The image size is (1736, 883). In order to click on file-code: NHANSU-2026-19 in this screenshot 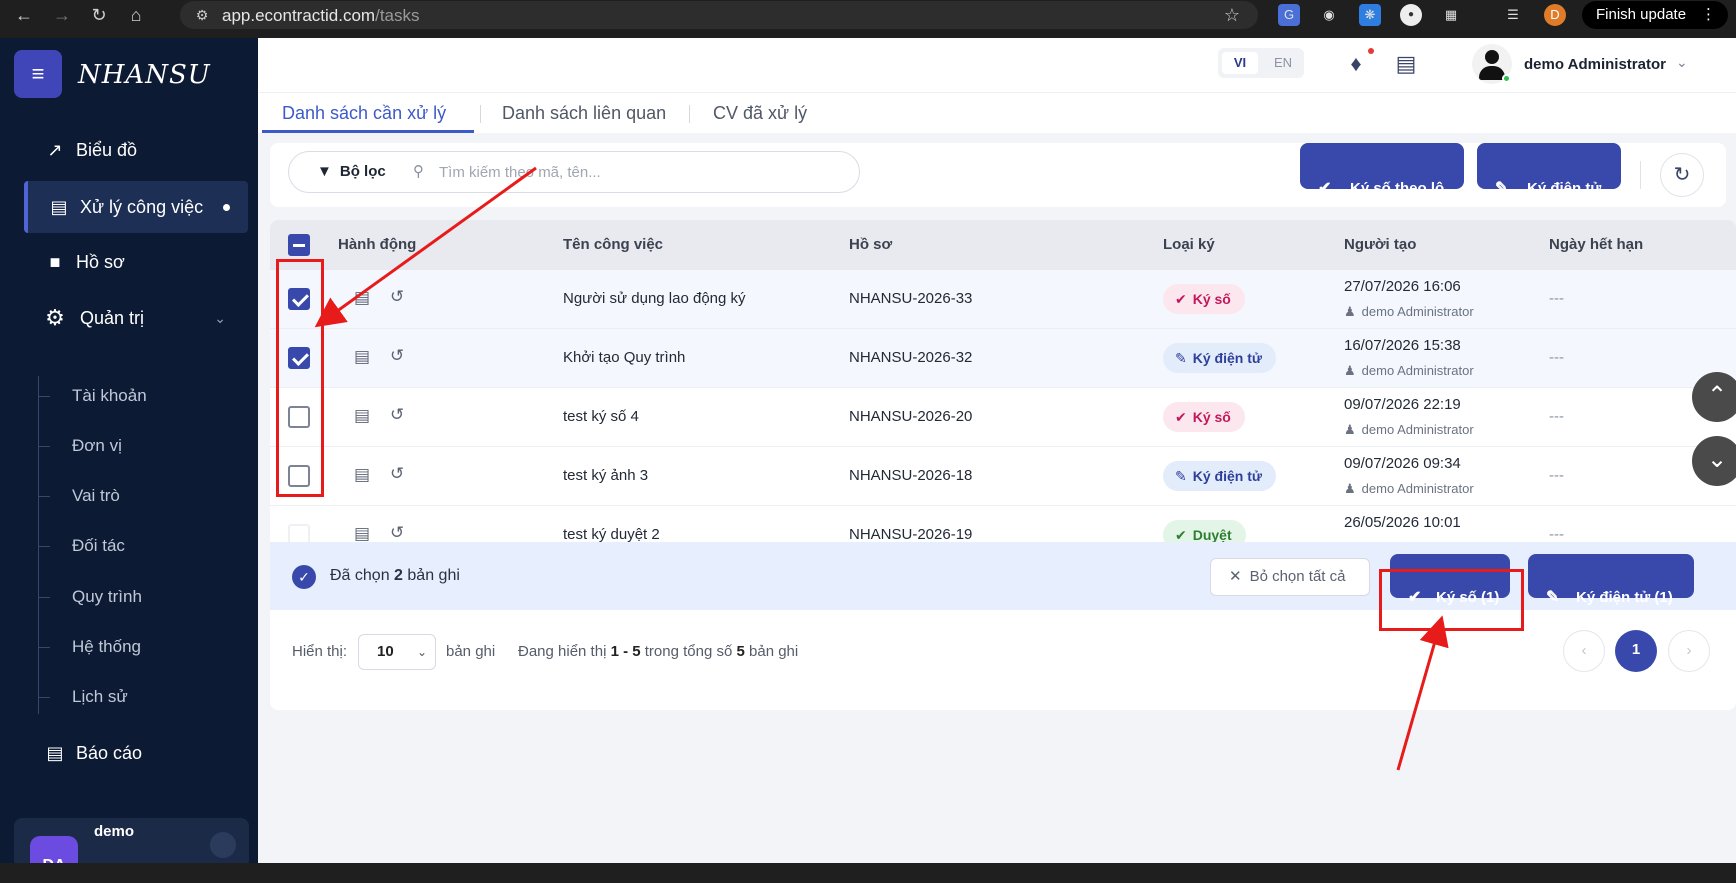, I will do `click(911, 534)`.